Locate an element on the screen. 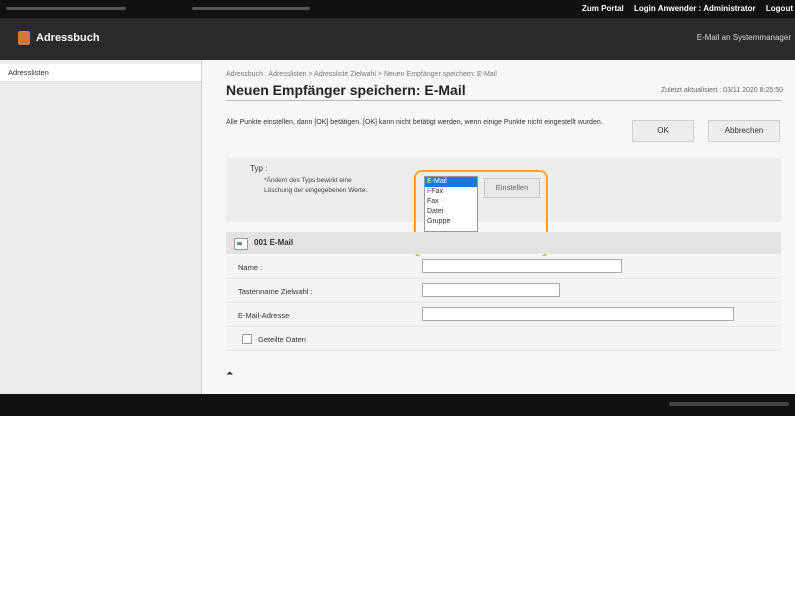  back-to-top-icon: ⏶ is located at coordinates (229, 373).